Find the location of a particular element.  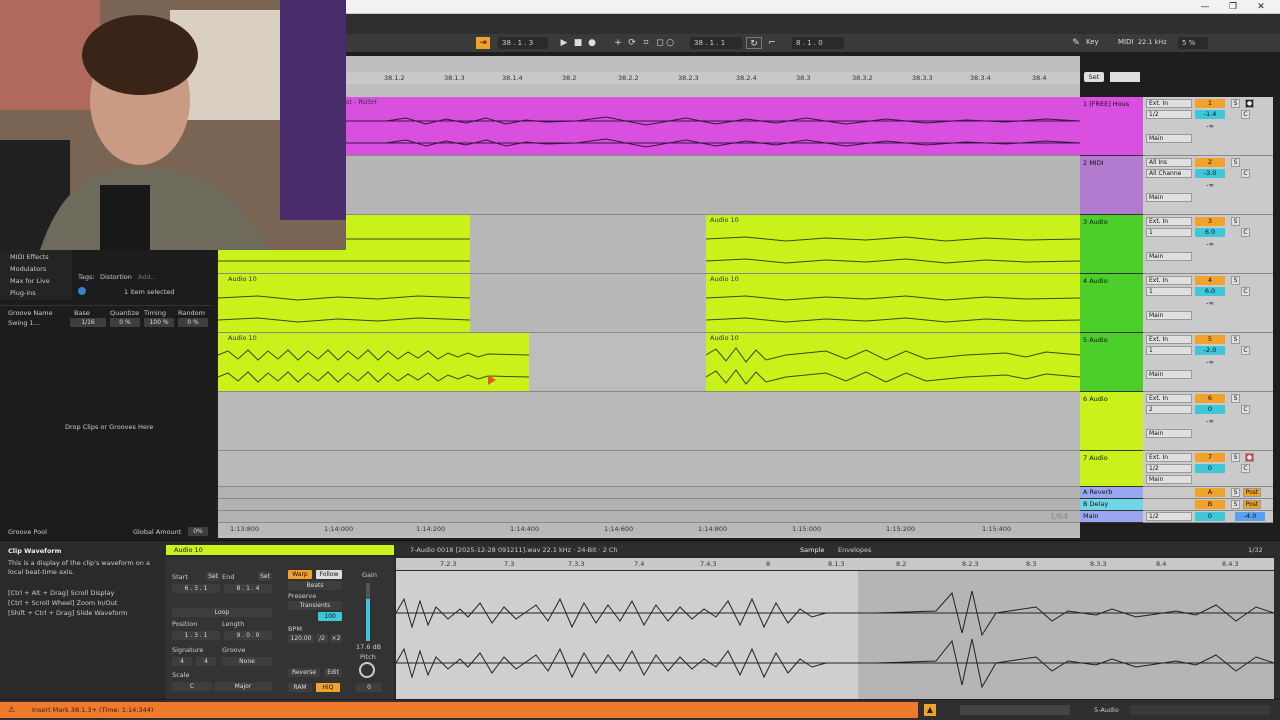

volume-field: -1.4 is located at coordinates (1210, 114).